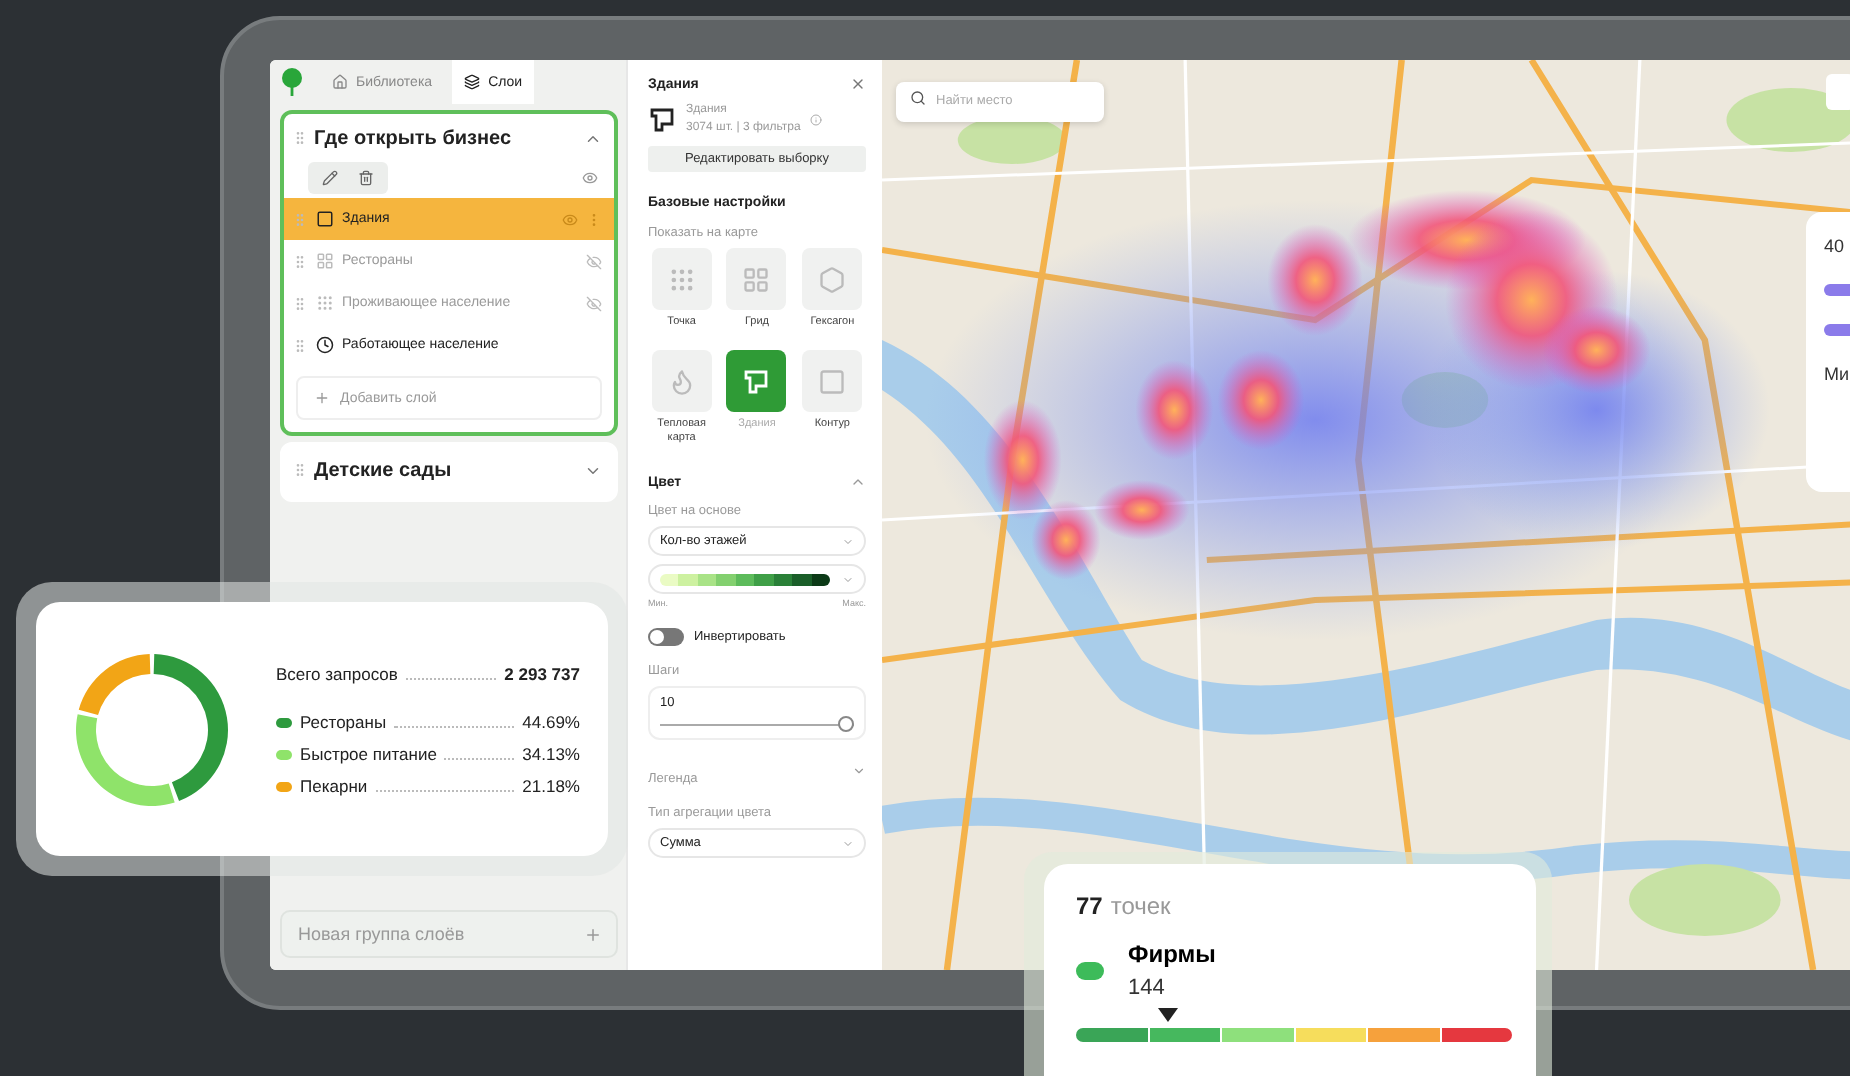 The height and width of the screenshot is (1076, 1850). I want to click on palette-select, so click(757, 579).